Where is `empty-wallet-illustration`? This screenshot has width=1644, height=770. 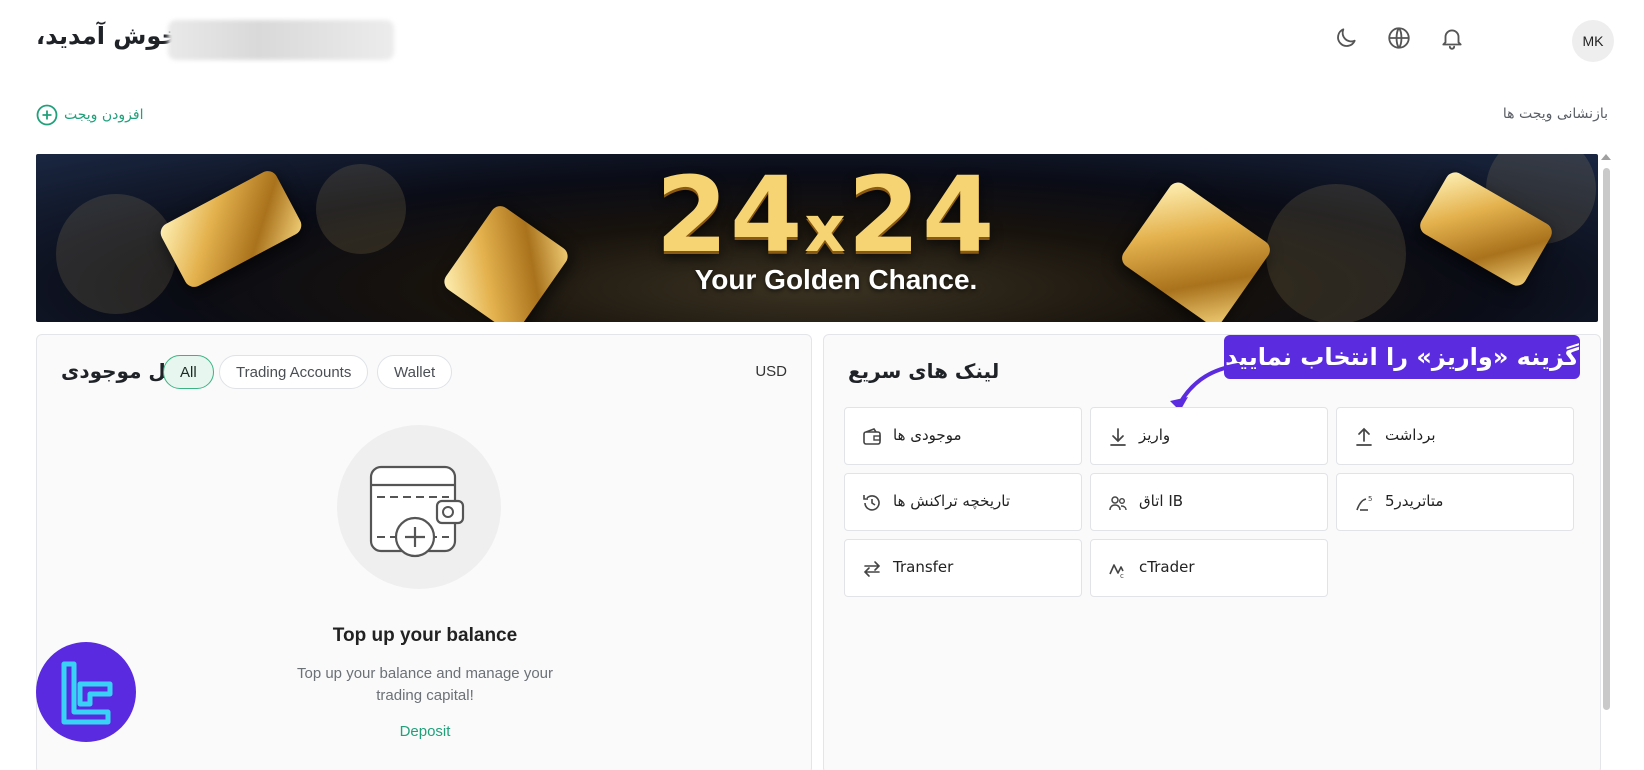
empty-wallet-illustration is located at coordinates (419, 507).